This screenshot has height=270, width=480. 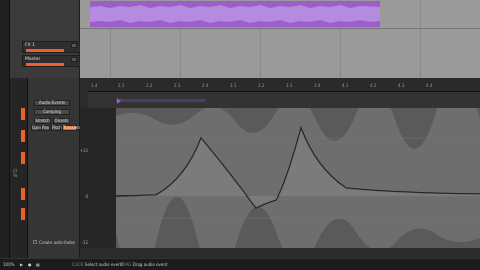 What do you see at coordinates (52, 112) in the screenshot?
I see `comping-button: Comping` at bounding box center [52, 112].